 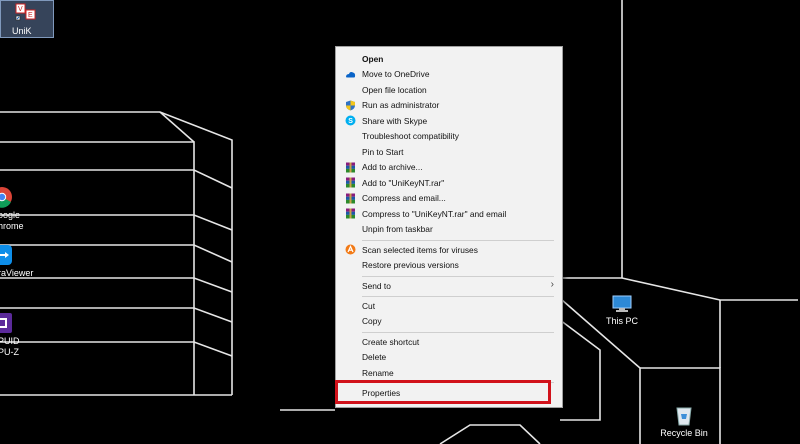 I want to click on menu-item-compress-to-rar-and-email: Compress to "UniKeyNT.rar" and email, so click(x=449, y=214).